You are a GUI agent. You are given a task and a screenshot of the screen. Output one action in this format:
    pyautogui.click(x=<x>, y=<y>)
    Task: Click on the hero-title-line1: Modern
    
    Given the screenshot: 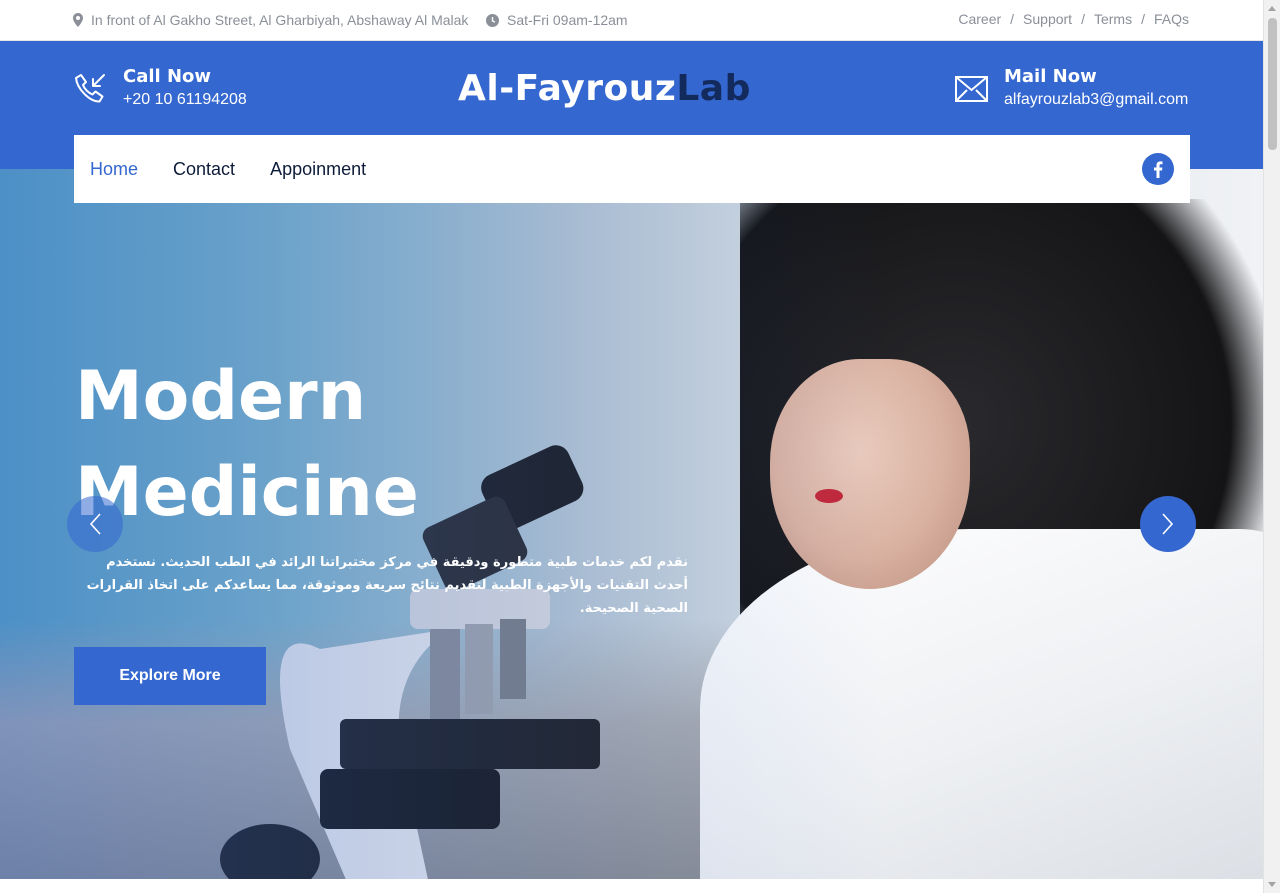 What is the action you would take?
    pyautogui.click(x=221, y=396)
    